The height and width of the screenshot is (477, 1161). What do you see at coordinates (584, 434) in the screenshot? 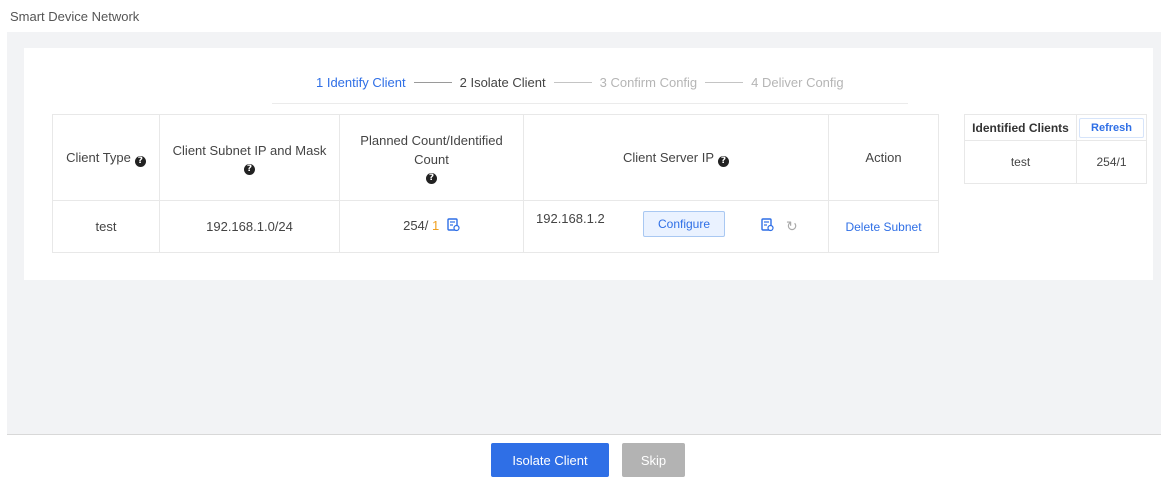
I see `footer-divider` at bounding box center [584, 434].